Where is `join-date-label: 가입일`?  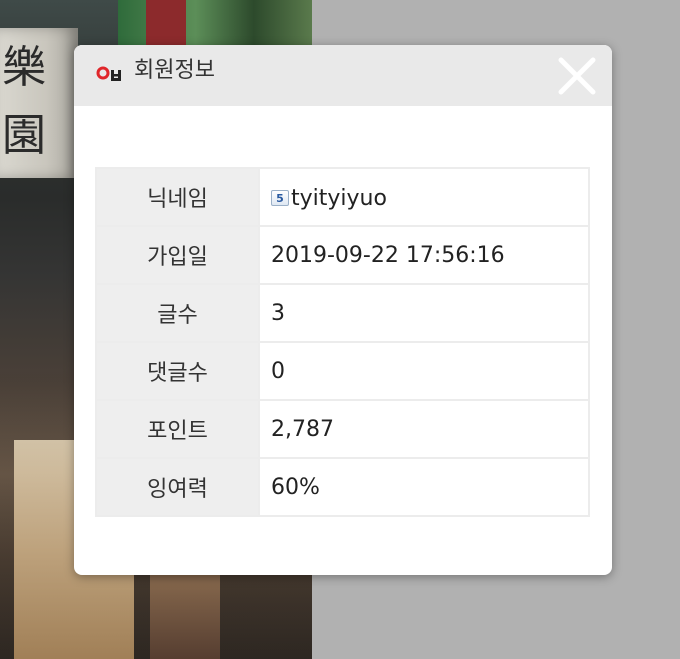 join-date-label: 가입일 is located at coordinates (177, 255).